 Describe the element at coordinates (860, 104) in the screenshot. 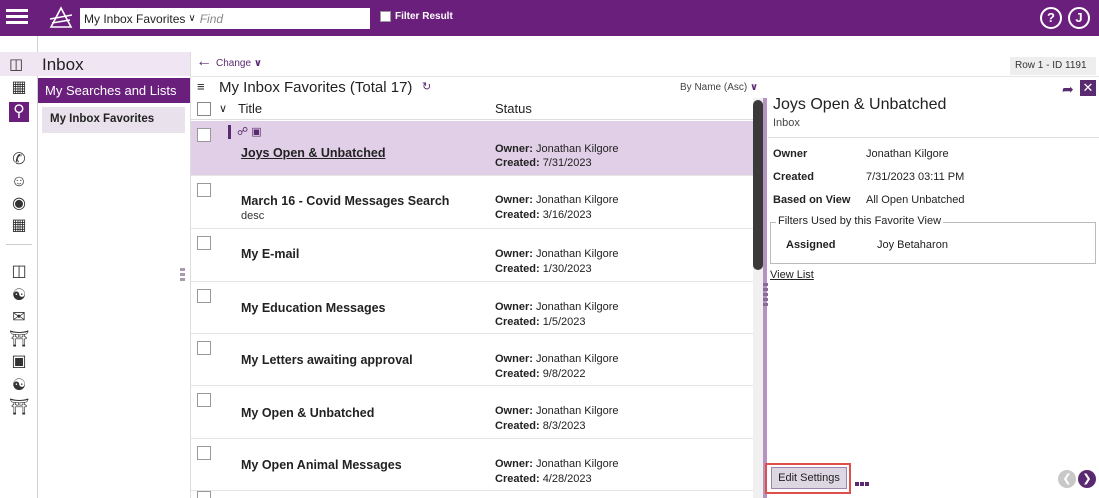

I see `detail-title: Joys Open & Unbatched` at that location.